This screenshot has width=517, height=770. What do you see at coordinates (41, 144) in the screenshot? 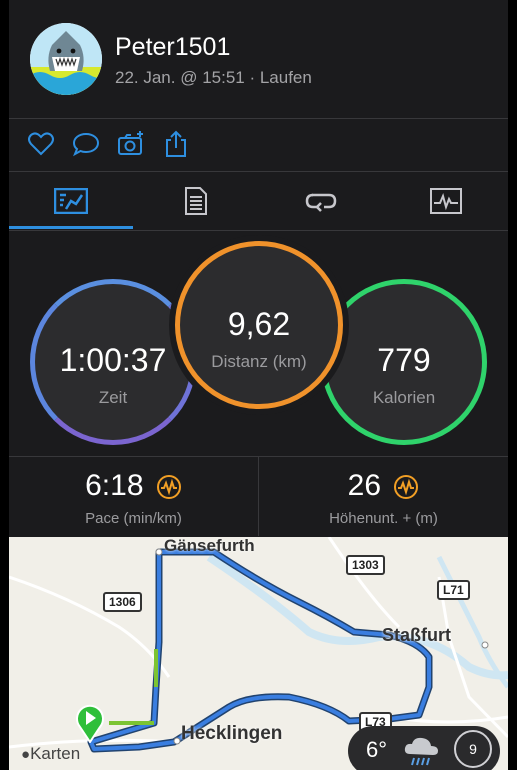
I see `heart-icon` at bounding box center [41, 144].